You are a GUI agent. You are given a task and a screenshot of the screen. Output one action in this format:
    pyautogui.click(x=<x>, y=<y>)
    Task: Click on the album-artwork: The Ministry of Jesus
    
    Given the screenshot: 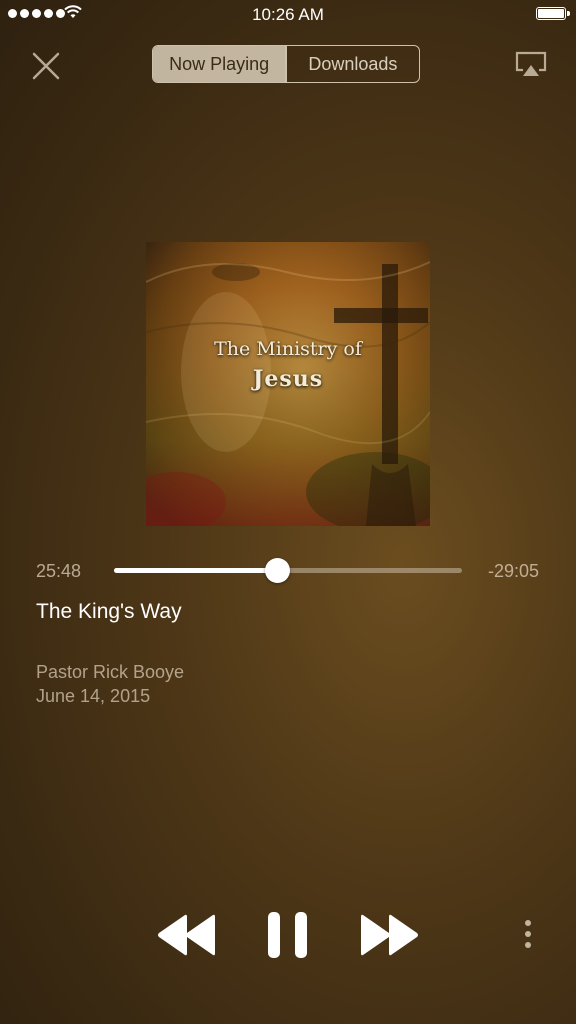 What is the action you would take?
    pyautogui.click(x=288, y=384)
    